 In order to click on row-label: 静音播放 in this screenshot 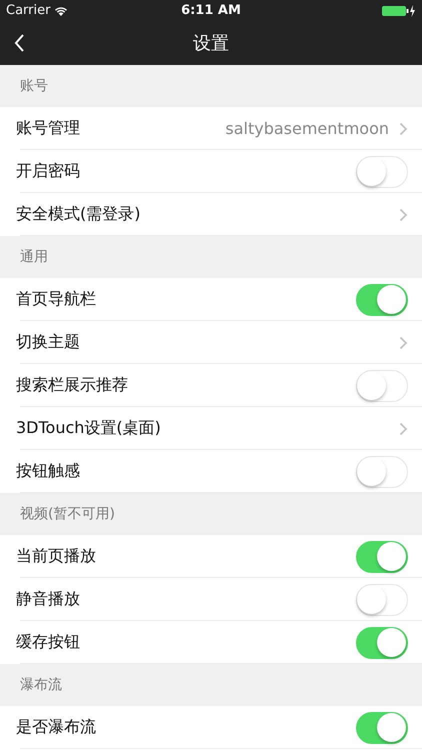, I will do `click(186, 599)`.